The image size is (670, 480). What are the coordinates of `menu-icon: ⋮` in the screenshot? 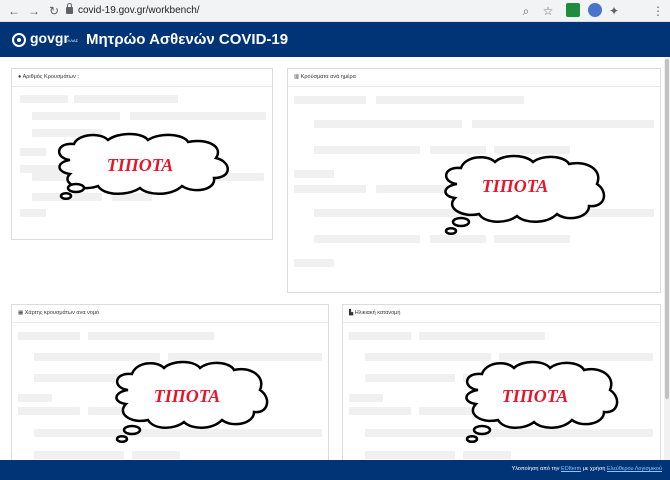 It's located at (658, 11).